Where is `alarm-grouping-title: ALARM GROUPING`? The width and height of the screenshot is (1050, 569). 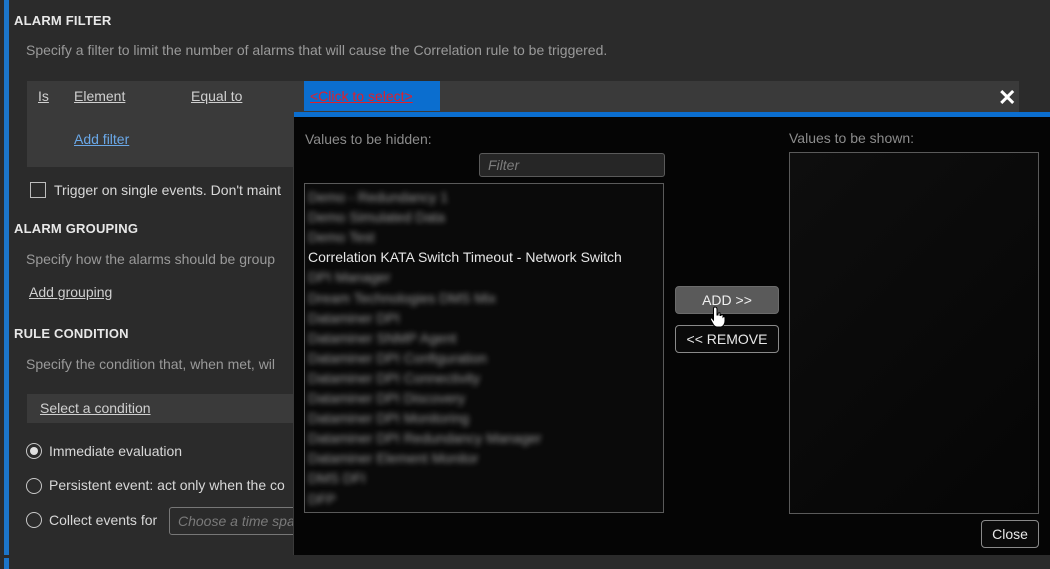
alarm-grouping-title: ALARM GROUPING is located at coordinates (76, 228).